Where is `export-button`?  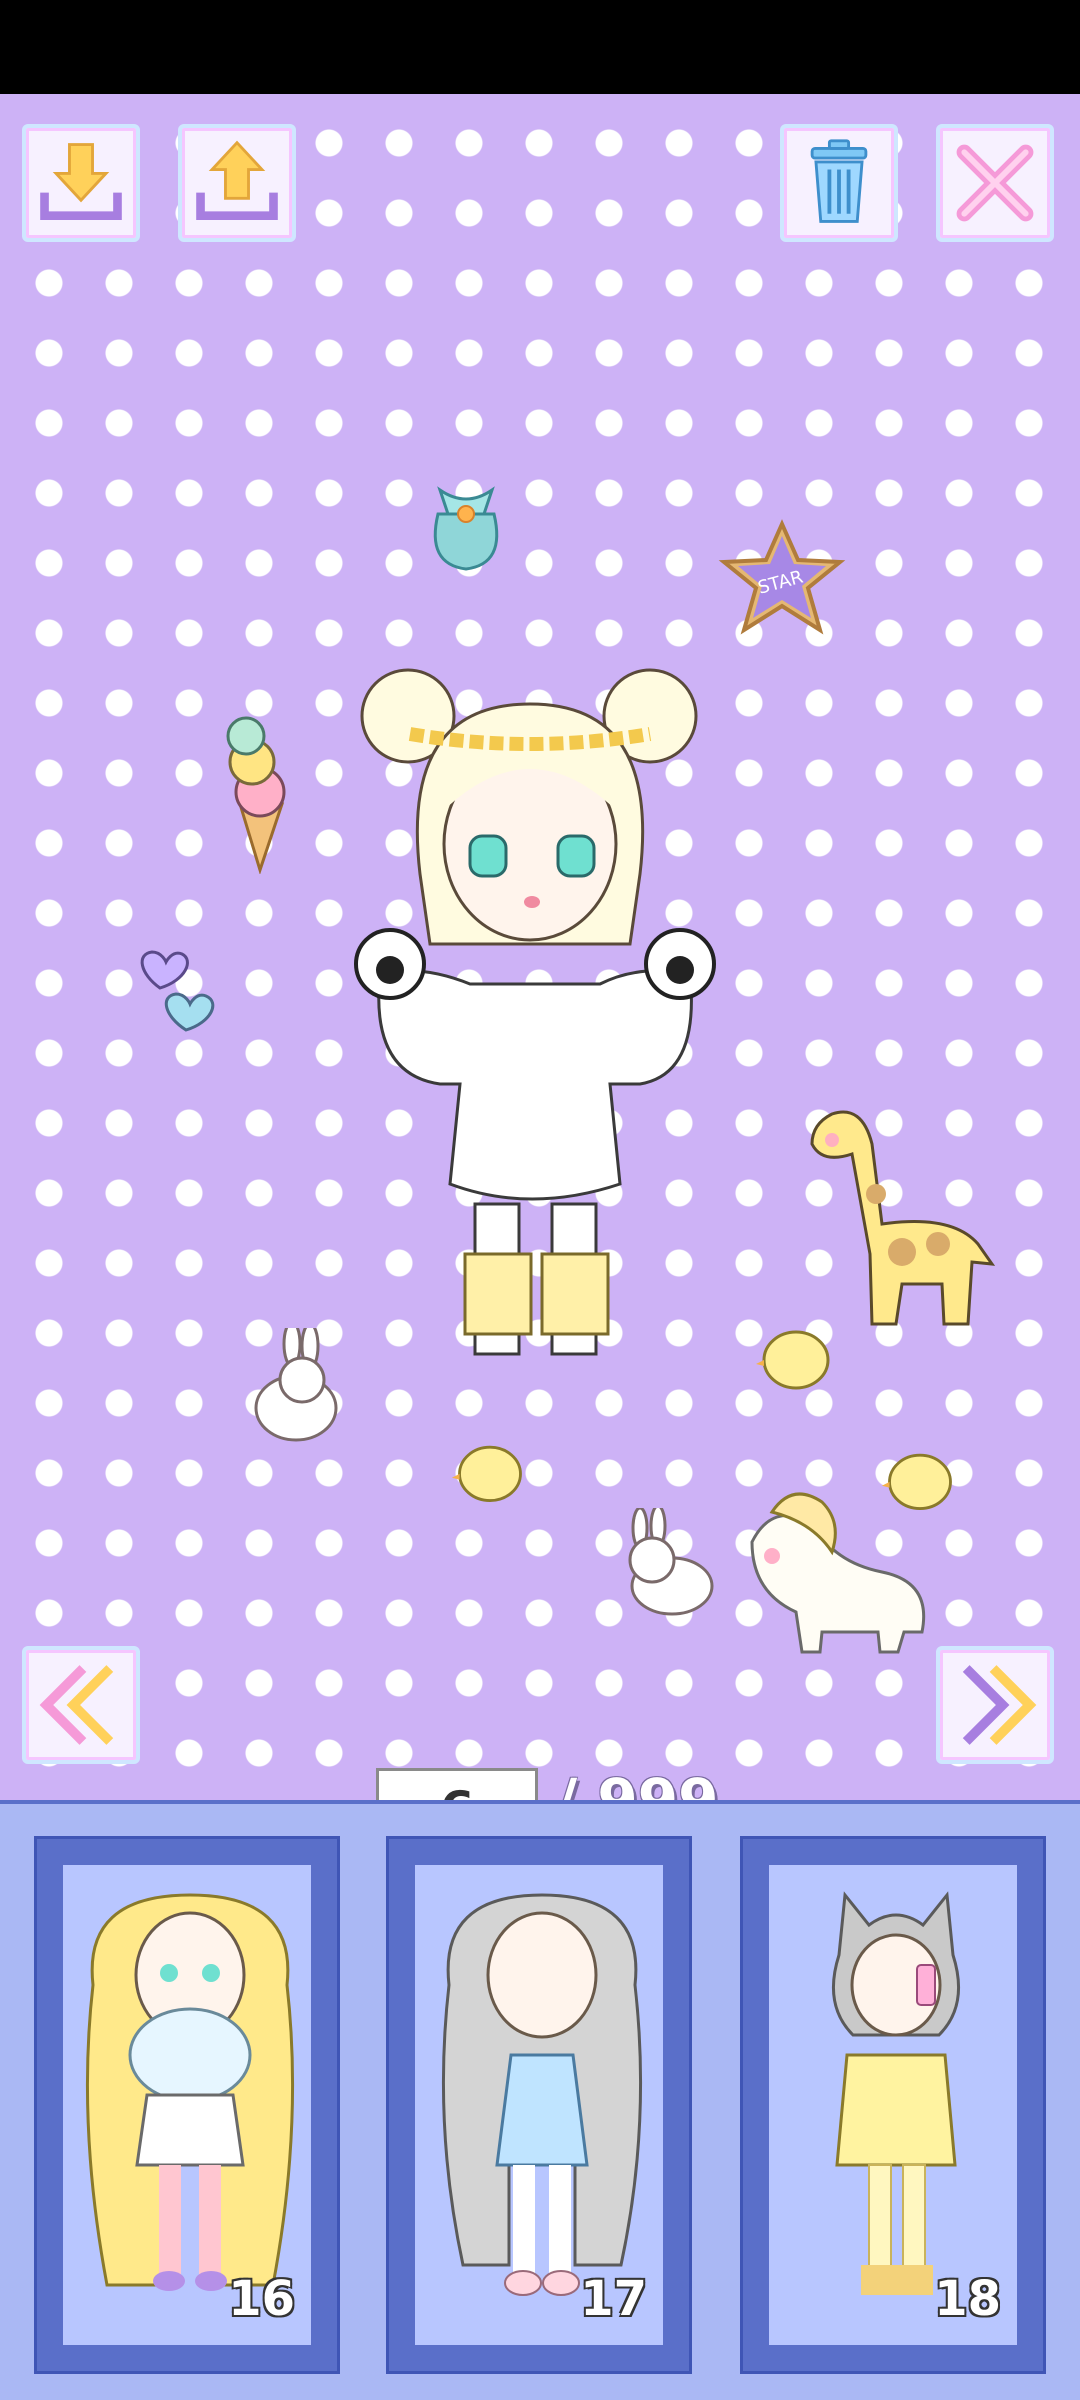 export-button is located at coordinates (237, 183).